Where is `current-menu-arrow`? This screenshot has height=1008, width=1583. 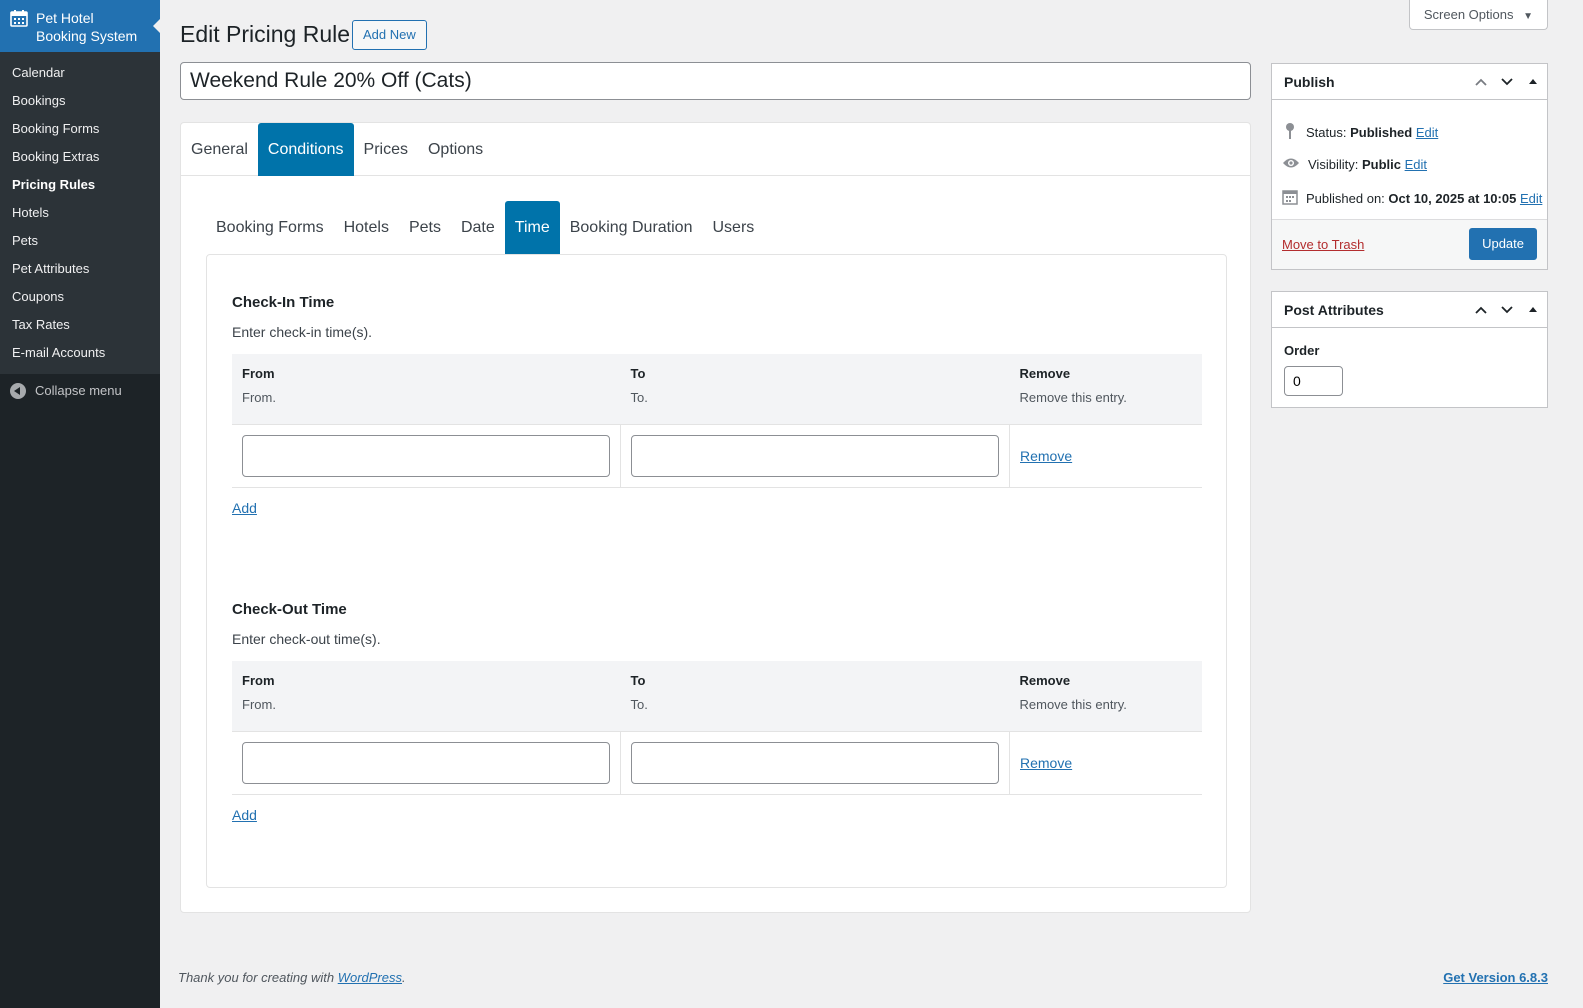 current-menu-arrow is located at coordinates (157, 26).